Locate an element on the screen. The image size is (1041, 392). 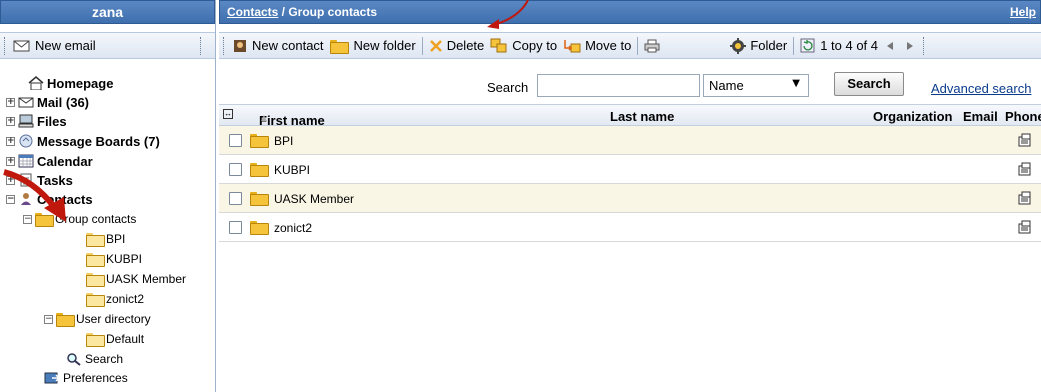
search-field-value: Name is located at coordinates (726, 85).